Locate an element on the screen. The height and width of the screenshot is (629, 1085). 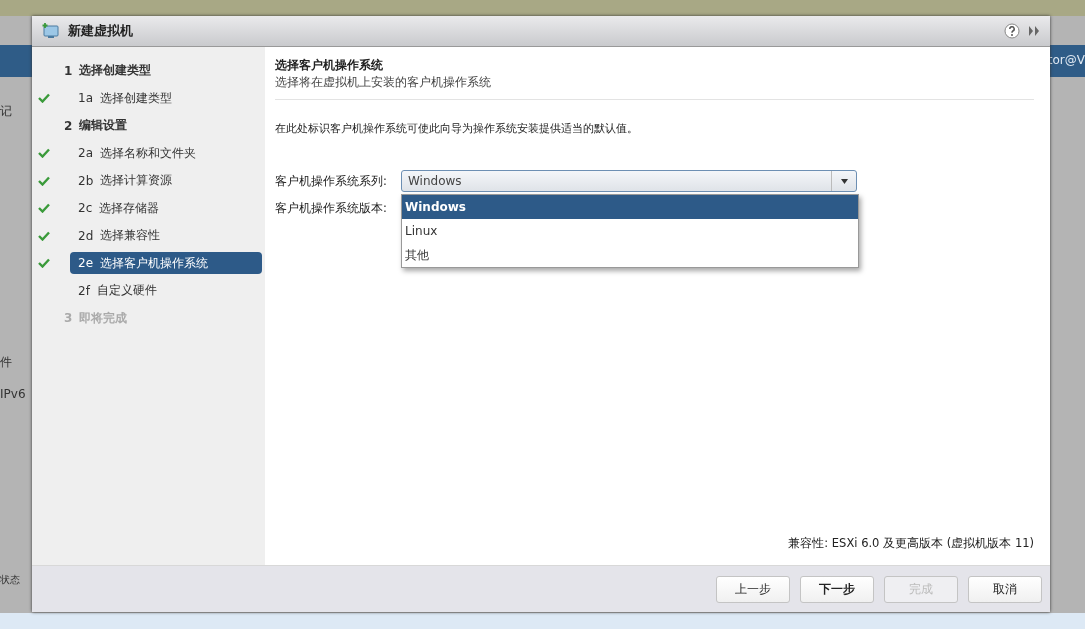
page-subtitle: 选择将在虚拟机上安装的客户机操作系统 is located at coordinates (654, 87).